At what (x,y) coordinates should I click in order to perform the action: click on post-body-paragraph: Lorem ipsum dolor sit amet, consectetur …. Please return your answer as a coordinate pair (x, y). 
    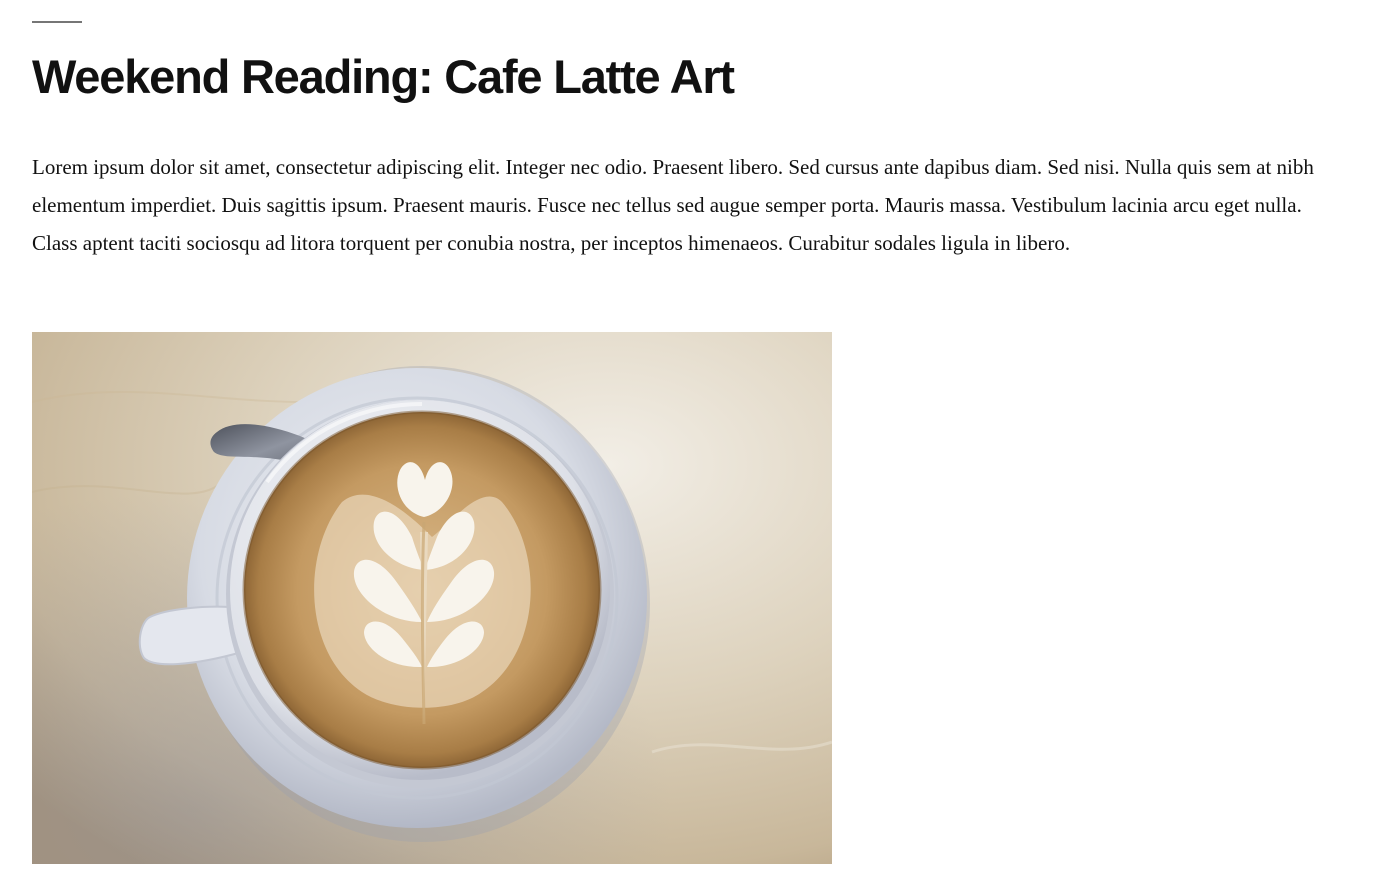
    Looking at the image, I should click on (673, 205).